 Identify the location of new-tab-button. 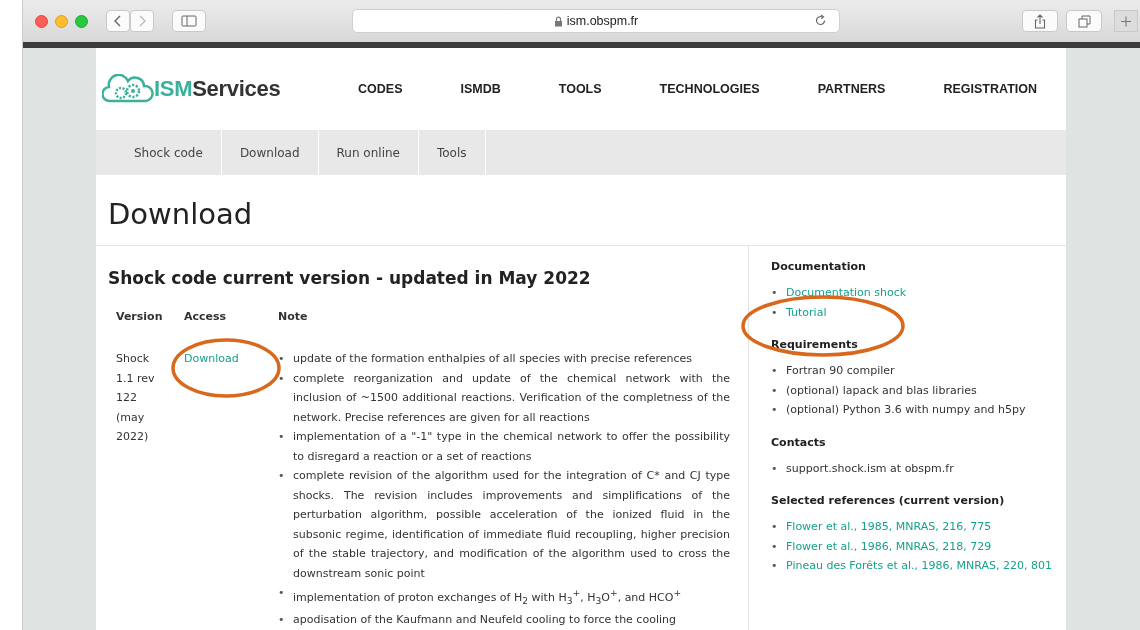
(1126, 21).